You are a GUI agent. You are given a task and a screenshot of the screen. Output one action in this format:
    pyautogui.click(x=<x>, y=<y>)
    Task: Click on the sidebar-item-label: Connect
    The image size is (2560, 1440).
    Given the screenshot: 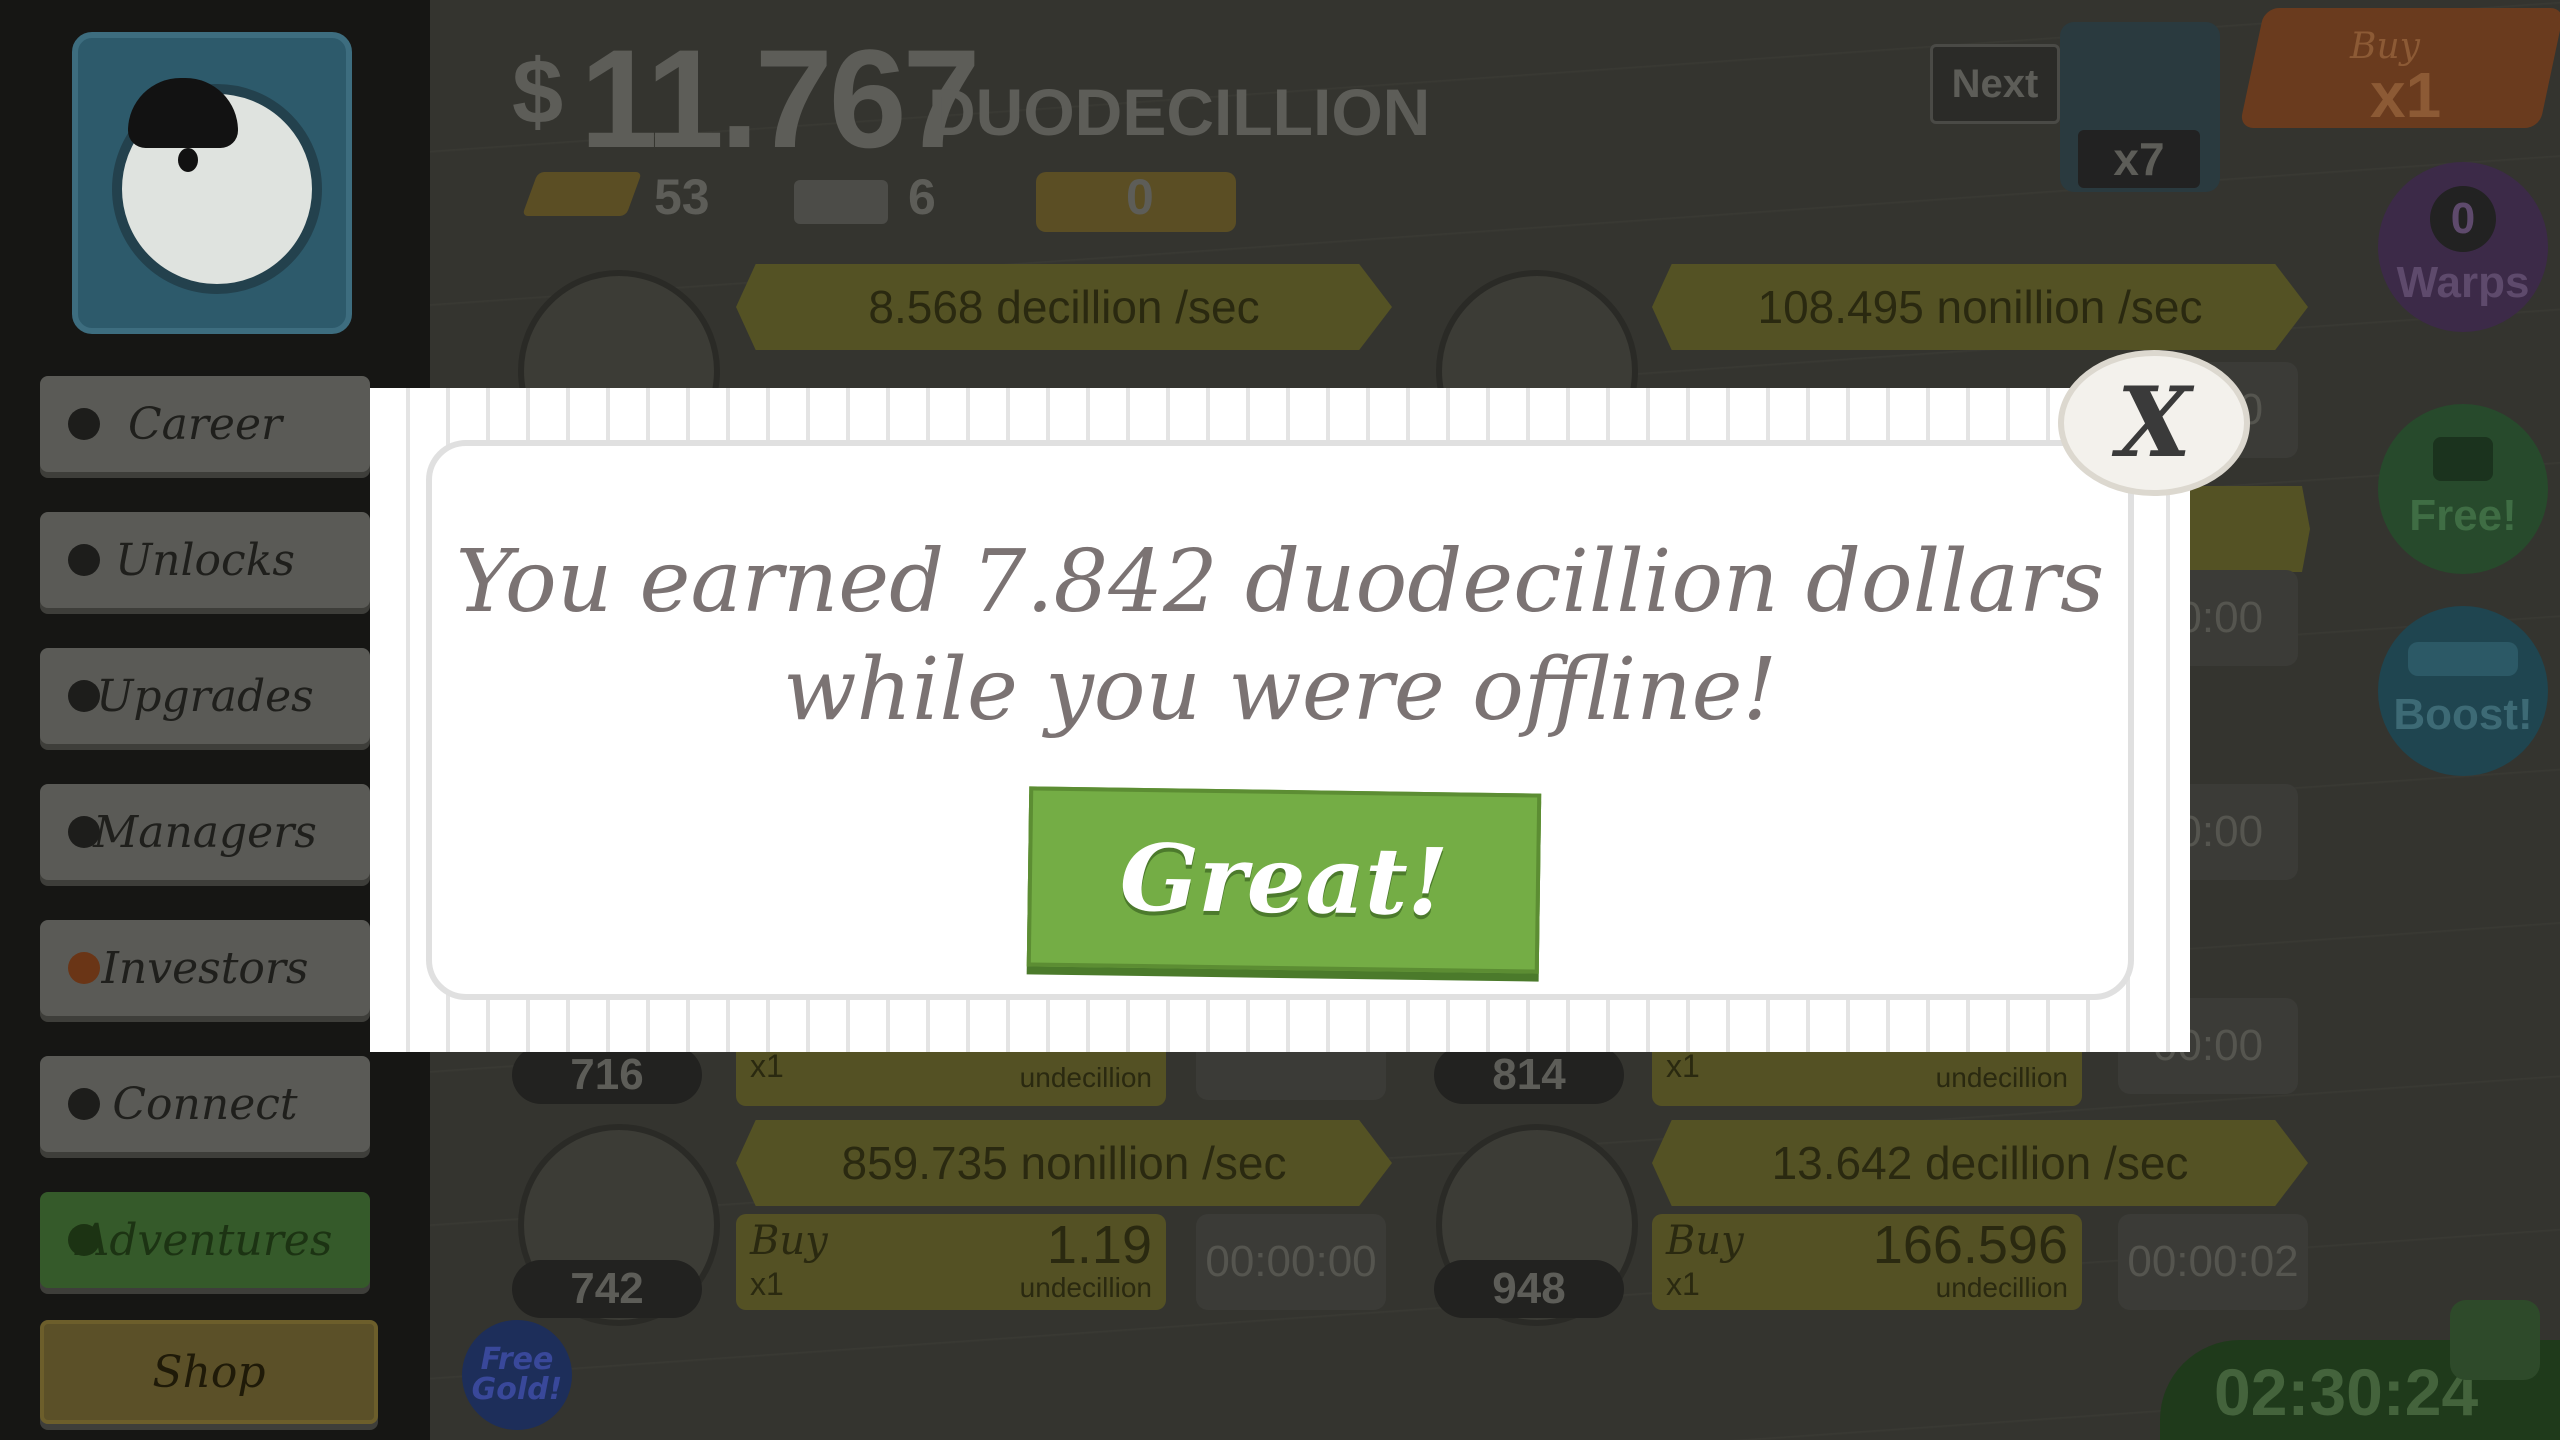 What is the action you would take?
    pyautogui.click(x=205, y=1104)
    